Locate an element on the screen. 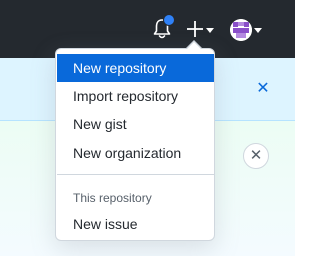  menu-item-new-gist: New gist is located at coordinates (135, 124).